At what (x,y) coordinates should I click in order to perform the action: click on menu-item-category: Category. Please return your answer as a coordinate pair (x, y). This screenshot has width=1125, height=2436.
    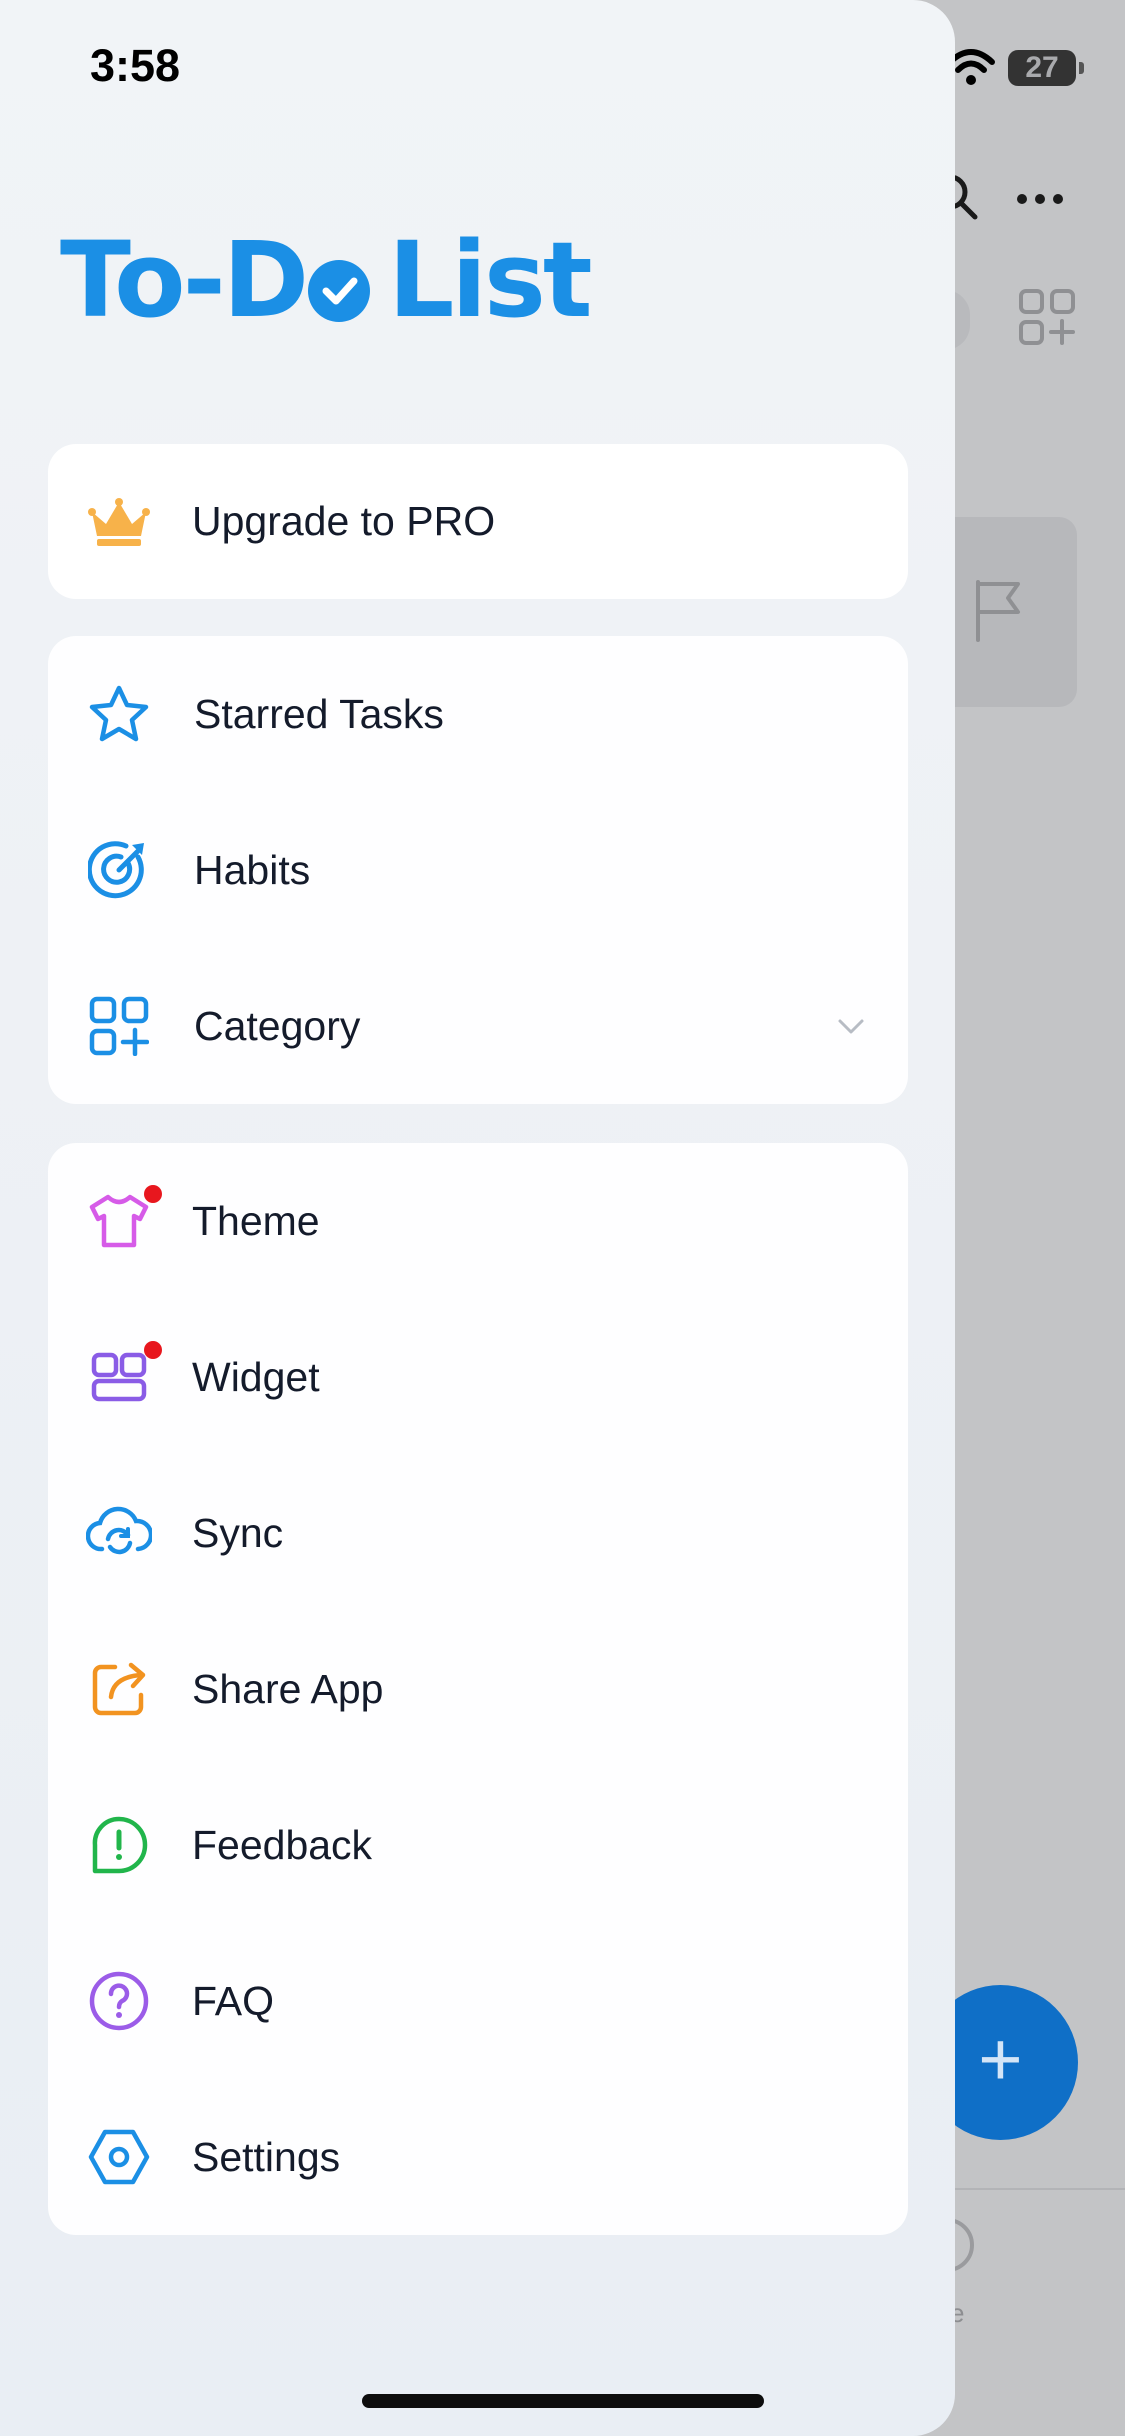
    Looking at the image, I should click on (478, 1026).